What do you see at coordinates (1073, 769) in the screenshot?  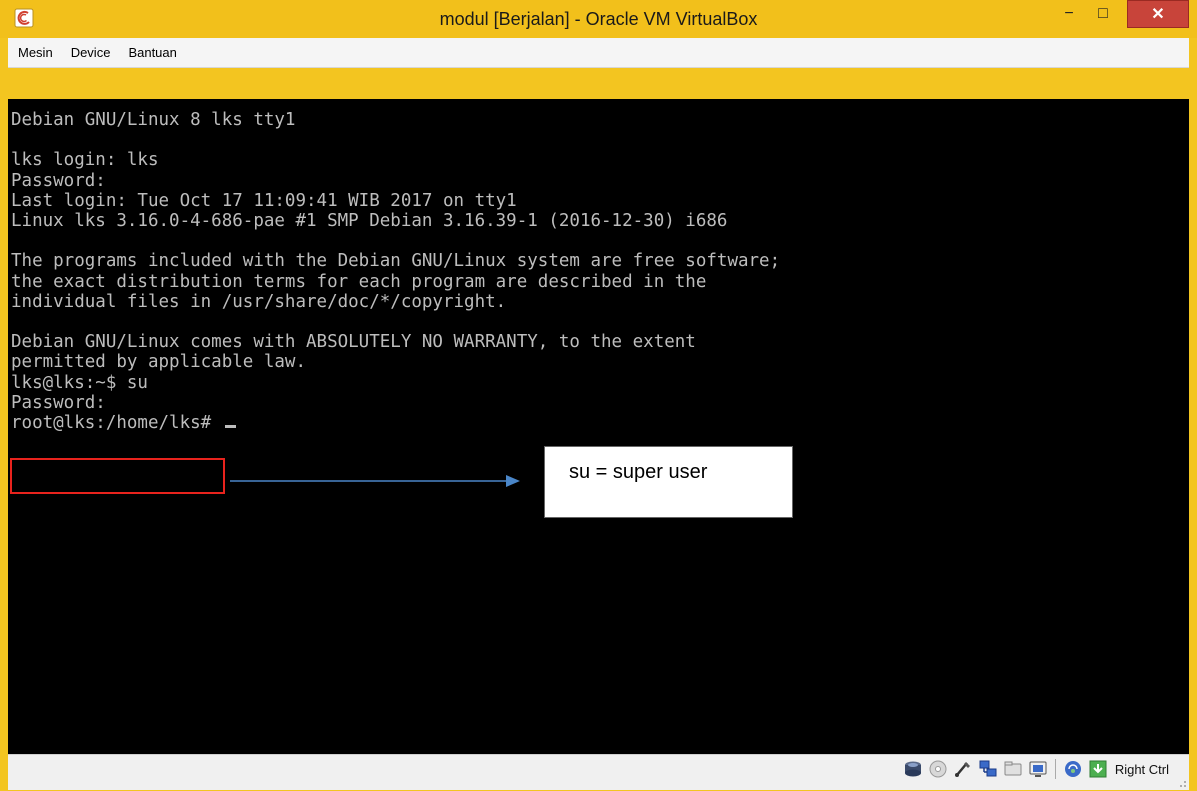 I see `mouse-integration-icon` at bounding box center [1073, 769].